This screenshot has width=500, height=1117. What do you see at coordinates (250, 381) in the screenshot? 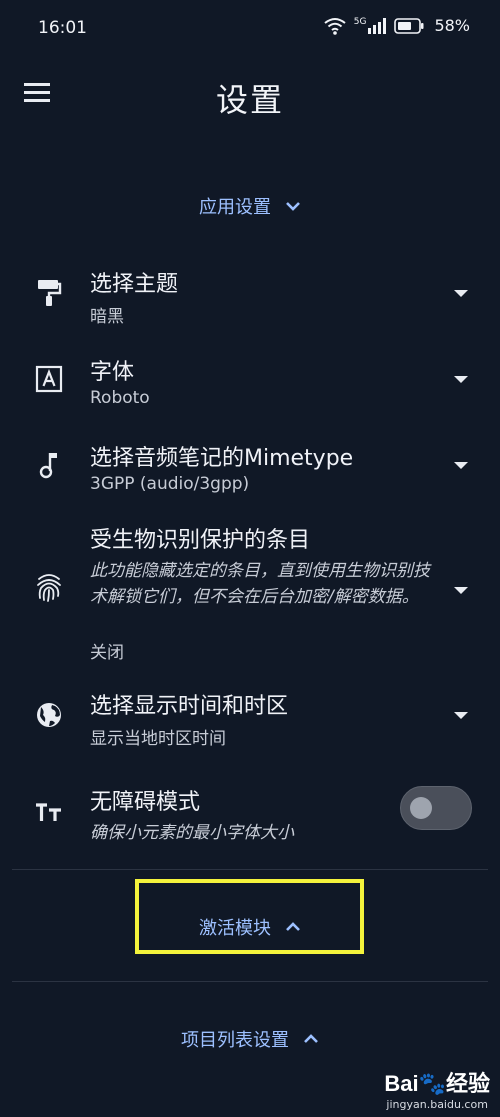
I see `setting-font: 字体 Roboto` at bounding box center [250, 381].